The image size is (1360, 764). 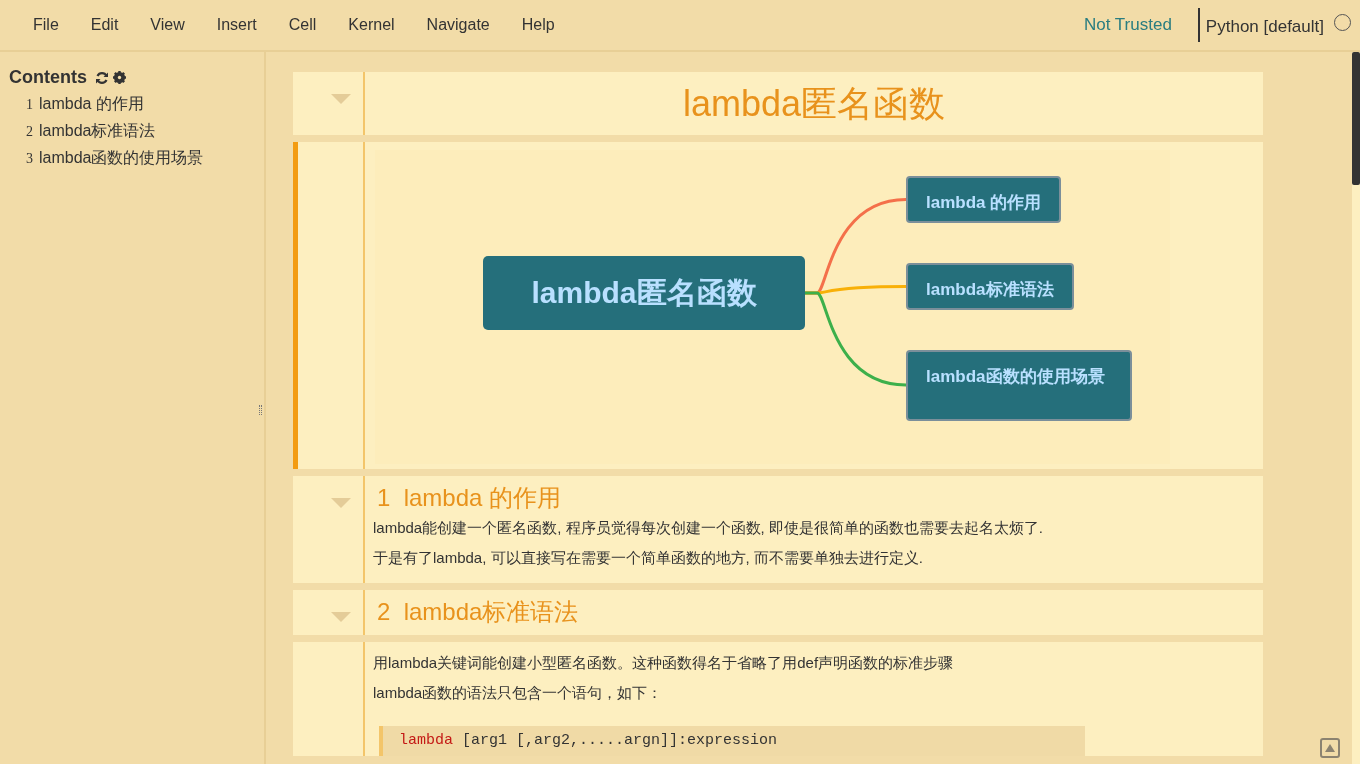 I want to click on menu-item: Help, so click(x=538, y=25).